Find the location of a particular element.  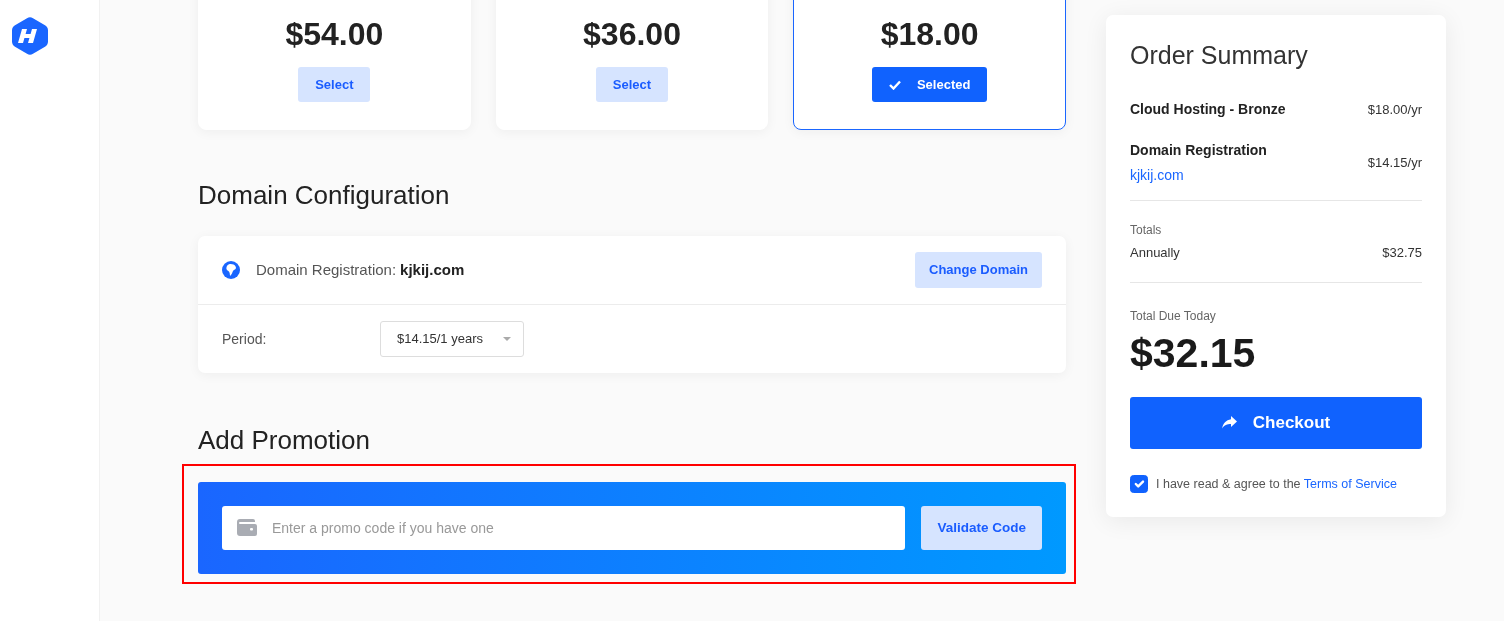

section-heading: Add Promotion is located at coordinates (284, 440).